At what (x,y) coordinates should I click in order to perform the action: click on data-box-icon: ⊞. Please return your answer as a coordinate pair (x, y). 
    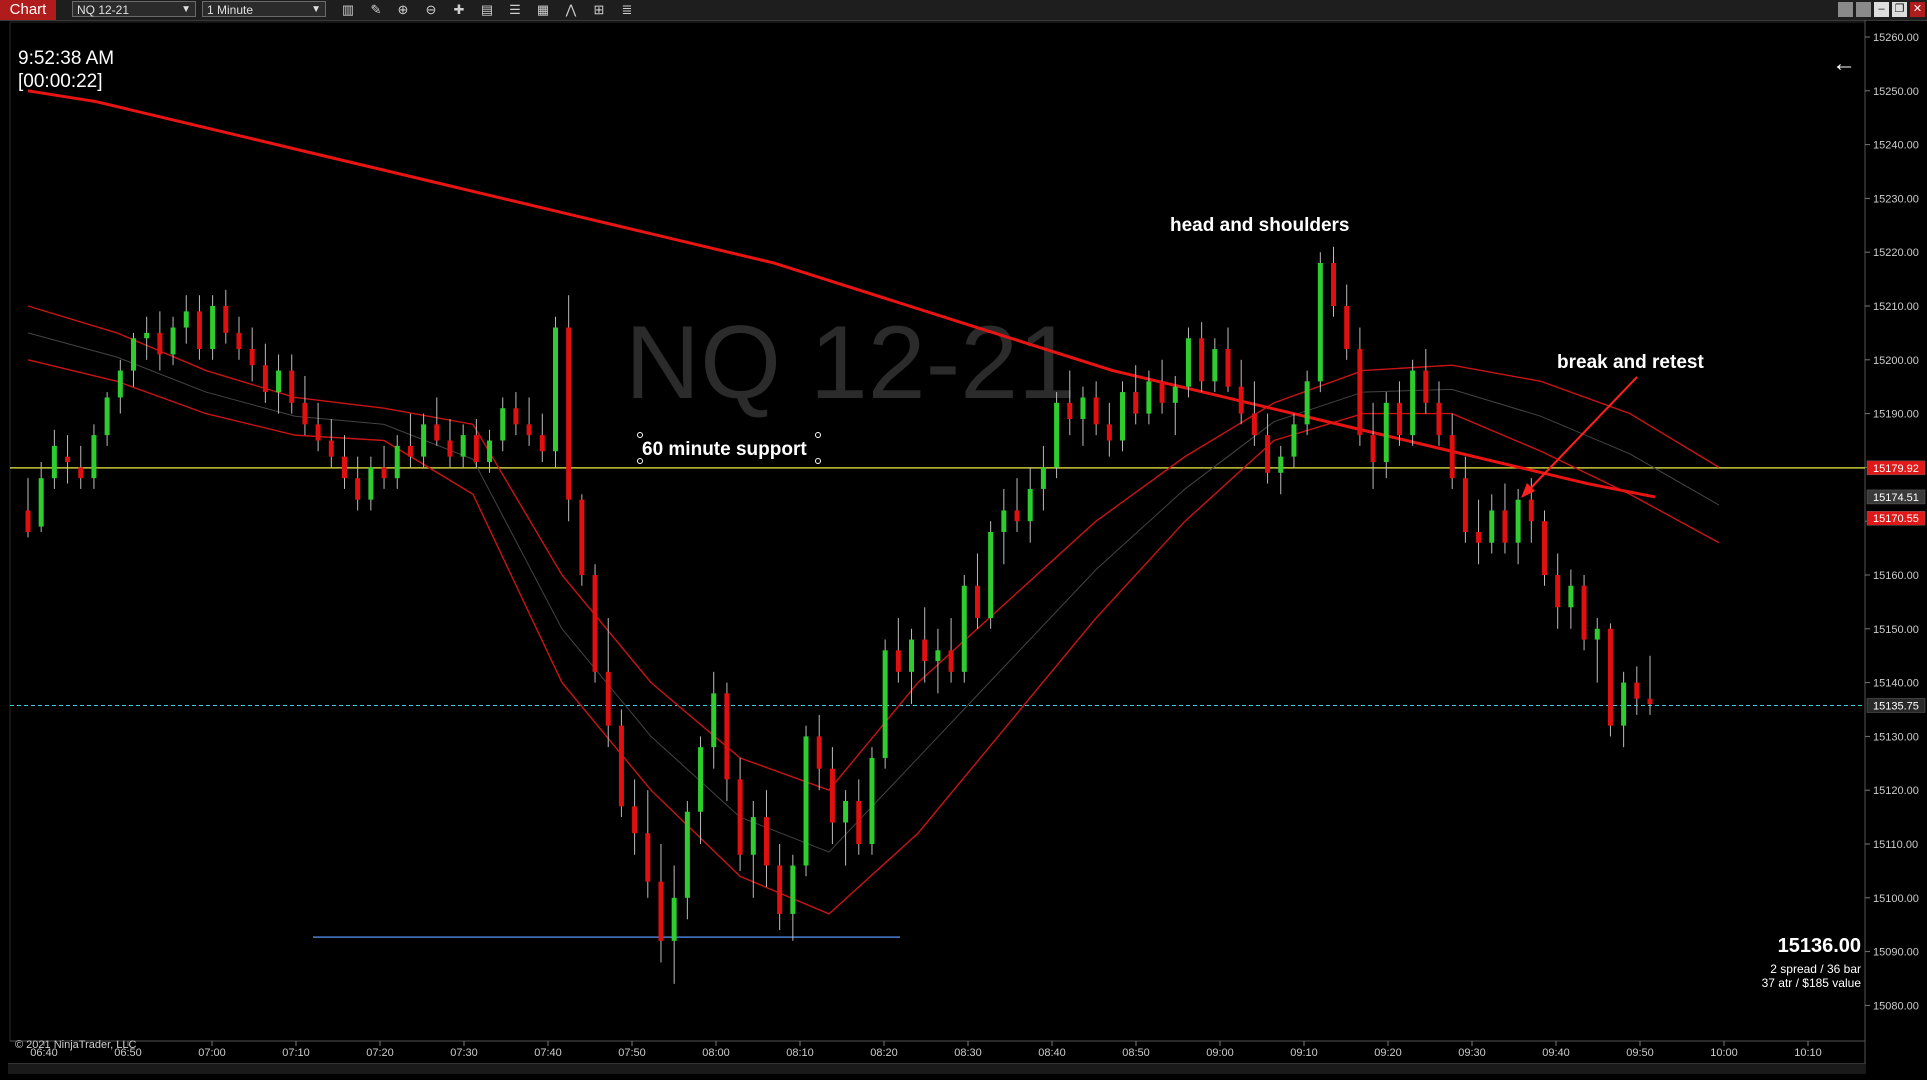
    Looking at the image, I should click on (599, 10).